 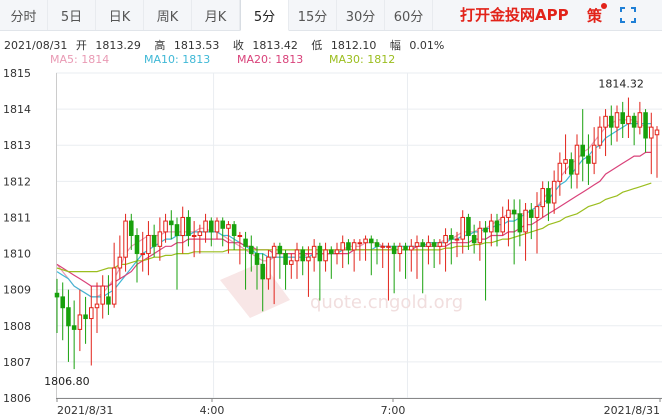 What do you see at coordinates (17, 290) in the screenshot?
I see `y-tick-label: 1809` at bounding box center [17, 290].